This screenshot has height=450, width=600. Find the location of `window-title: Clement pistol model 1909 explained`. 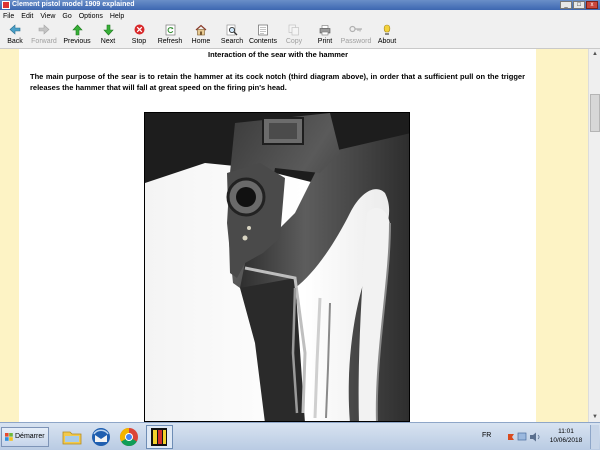

window-title: Clement pistol model 1909 explained is located at coordinates (73, 4).